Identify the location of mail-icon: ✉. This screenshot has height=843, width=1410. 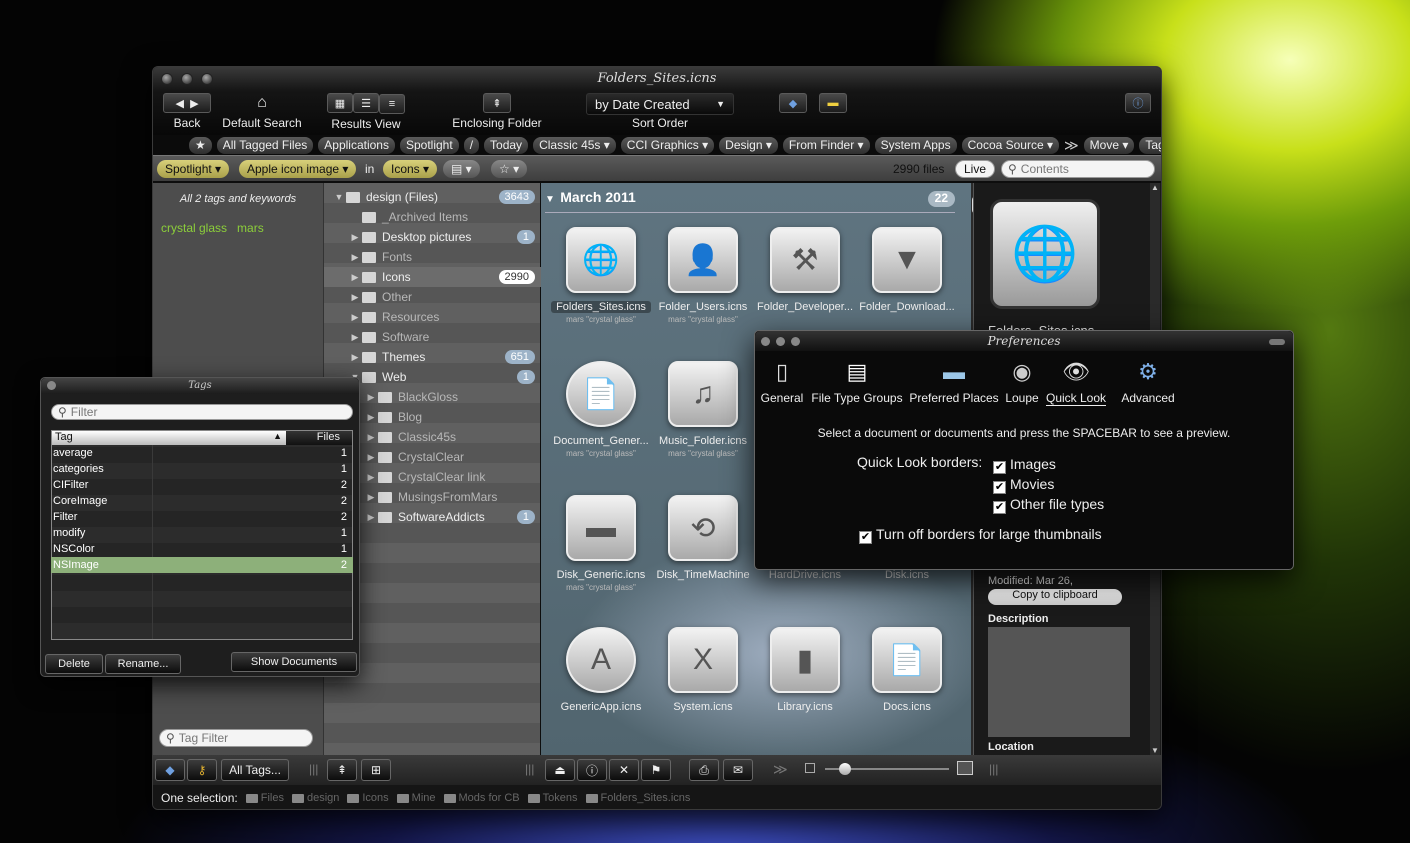
(738, 770).